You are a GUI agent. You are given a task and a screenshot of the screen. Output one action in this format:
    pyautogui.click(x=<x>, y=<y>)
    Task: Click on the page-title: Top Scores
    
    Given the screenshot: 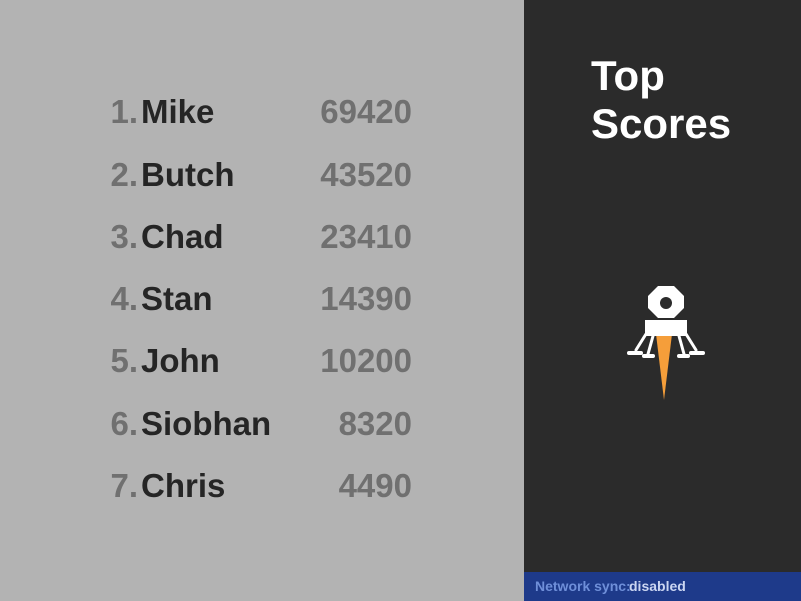 What is the action you would take?
    pyautogui.click(x=691, y=100)
    